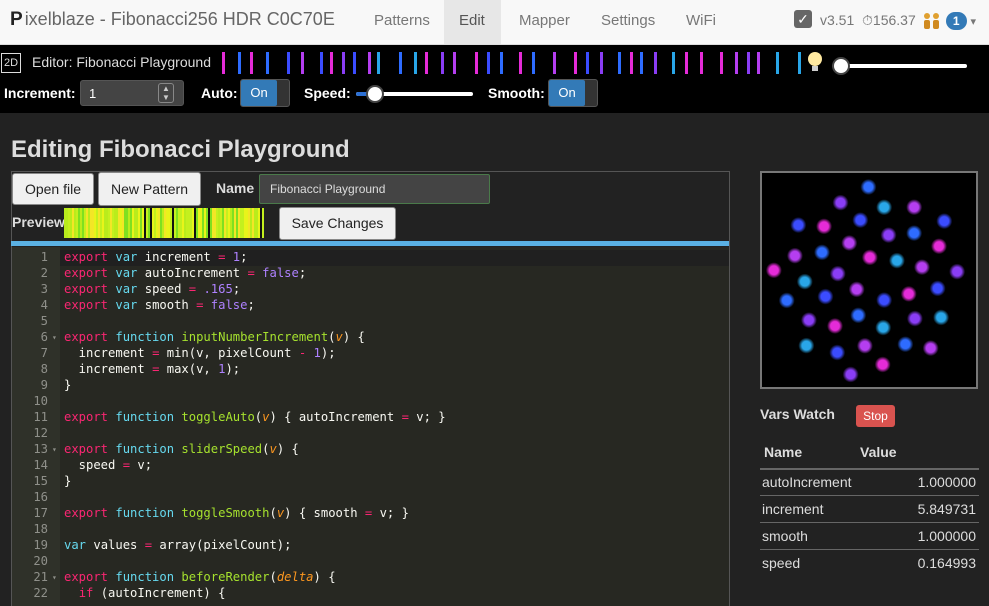  Describe the element at coordinates (235, 188) in the screenshot. I see `name-label: Name` at that location.